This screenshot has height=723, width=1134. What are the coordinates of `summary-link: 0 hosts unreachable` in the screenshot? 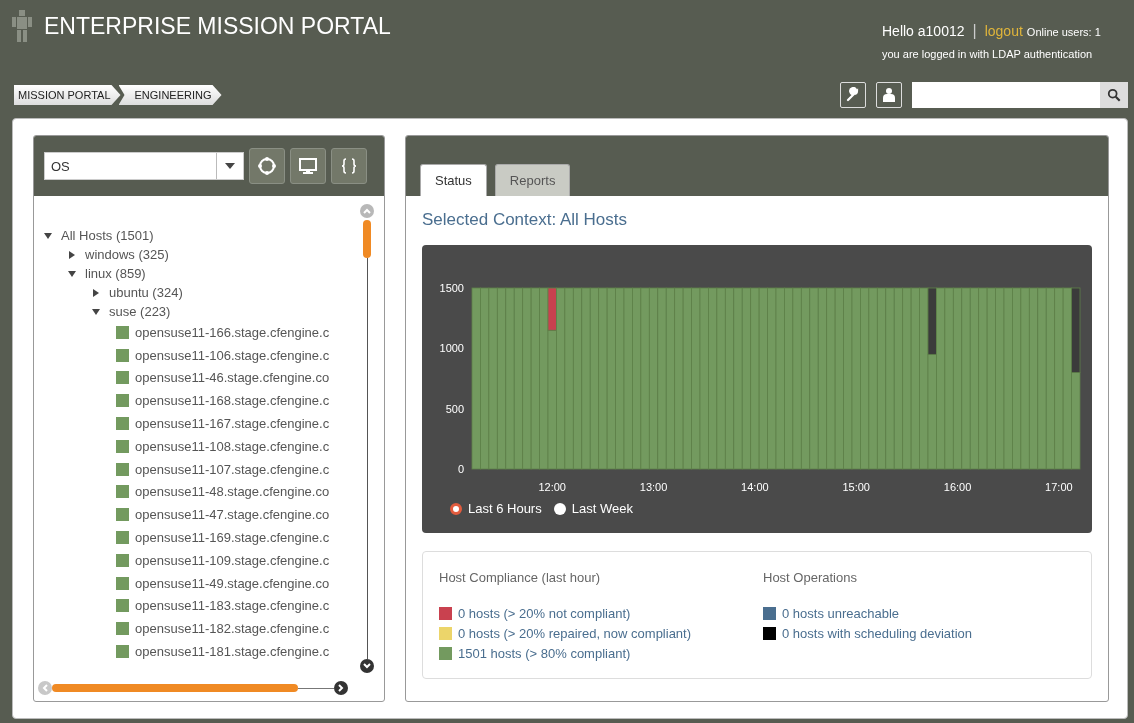 It's located at (841, 613).